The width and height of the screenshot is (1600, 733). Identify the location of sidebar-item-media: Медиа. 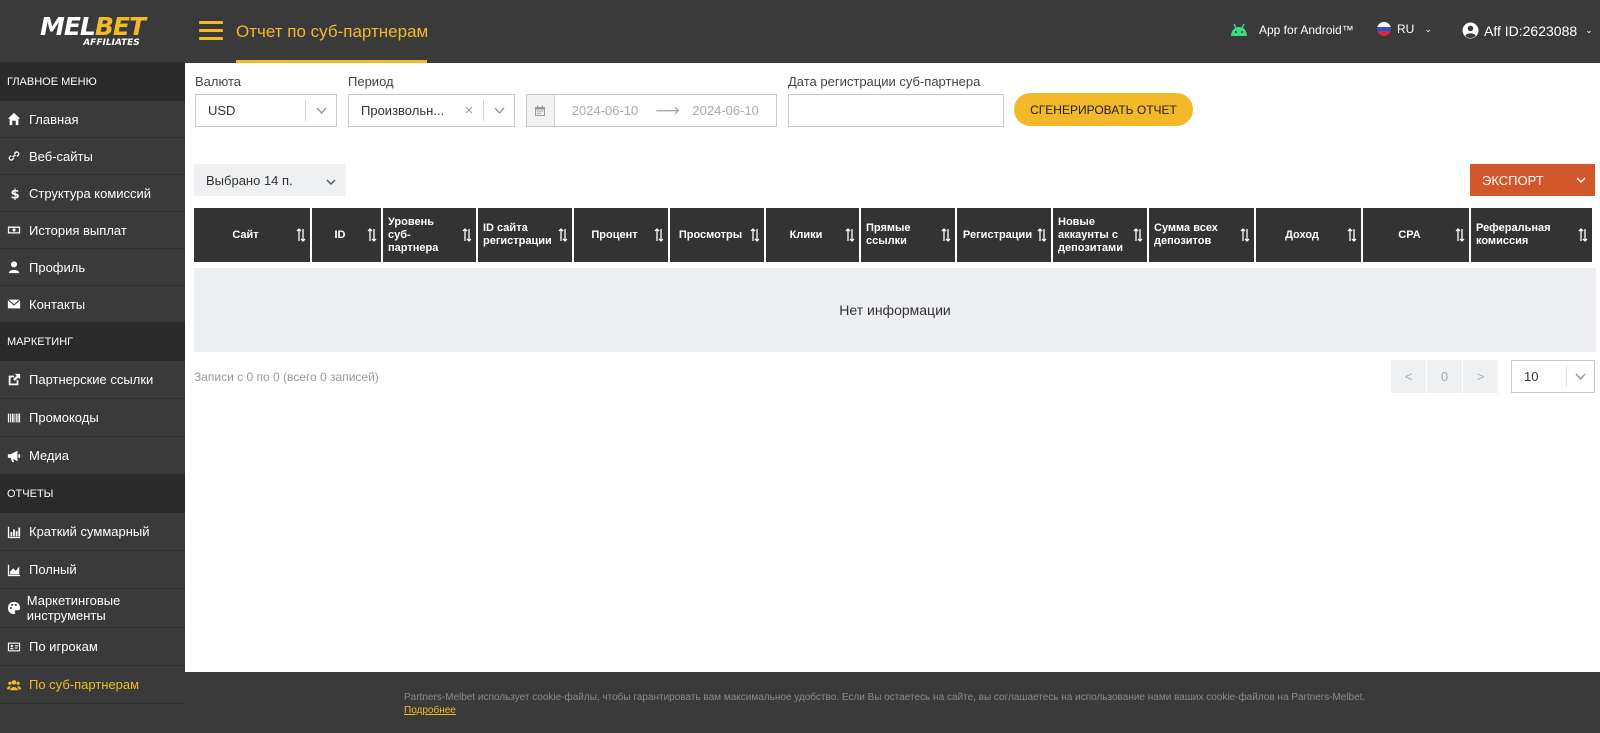
(92, 456).